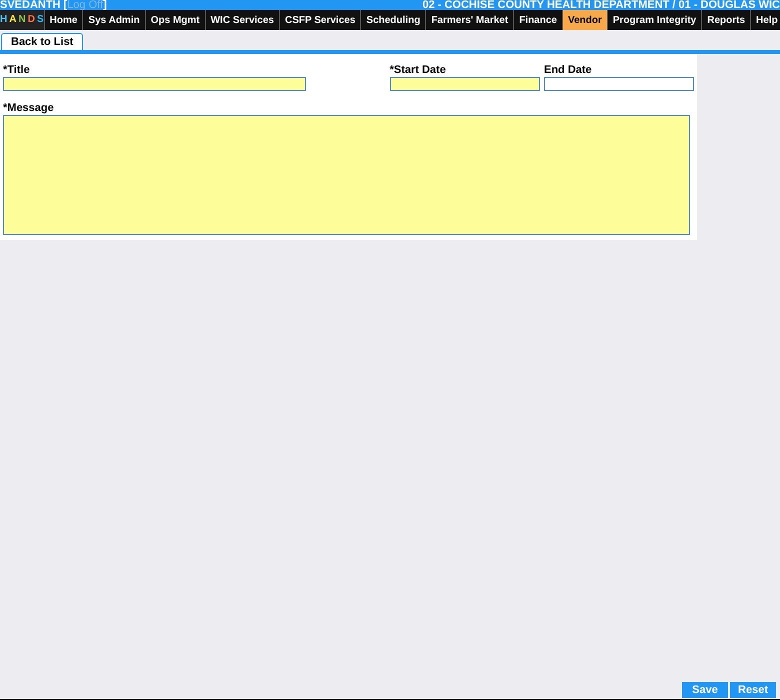 The image size is (780, 700). What do you see at coordinates (765, 20) in the screenshot?
I see `nav-tab: Help` at bounding box center [765, 20].